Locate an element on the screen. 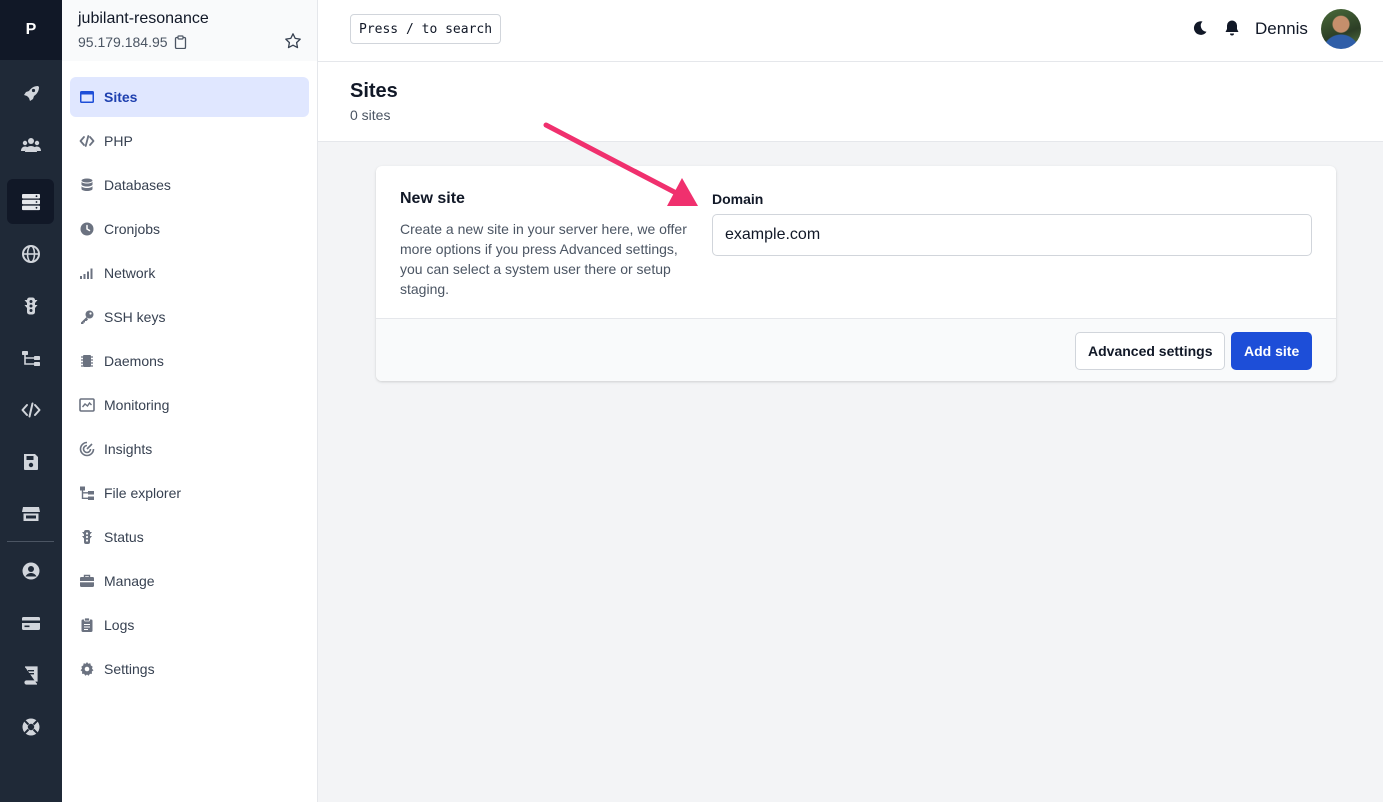 Image resolution: width=1383 pixels, height=802 pixels. page-title: Sites is located at coordinates (374, 91).